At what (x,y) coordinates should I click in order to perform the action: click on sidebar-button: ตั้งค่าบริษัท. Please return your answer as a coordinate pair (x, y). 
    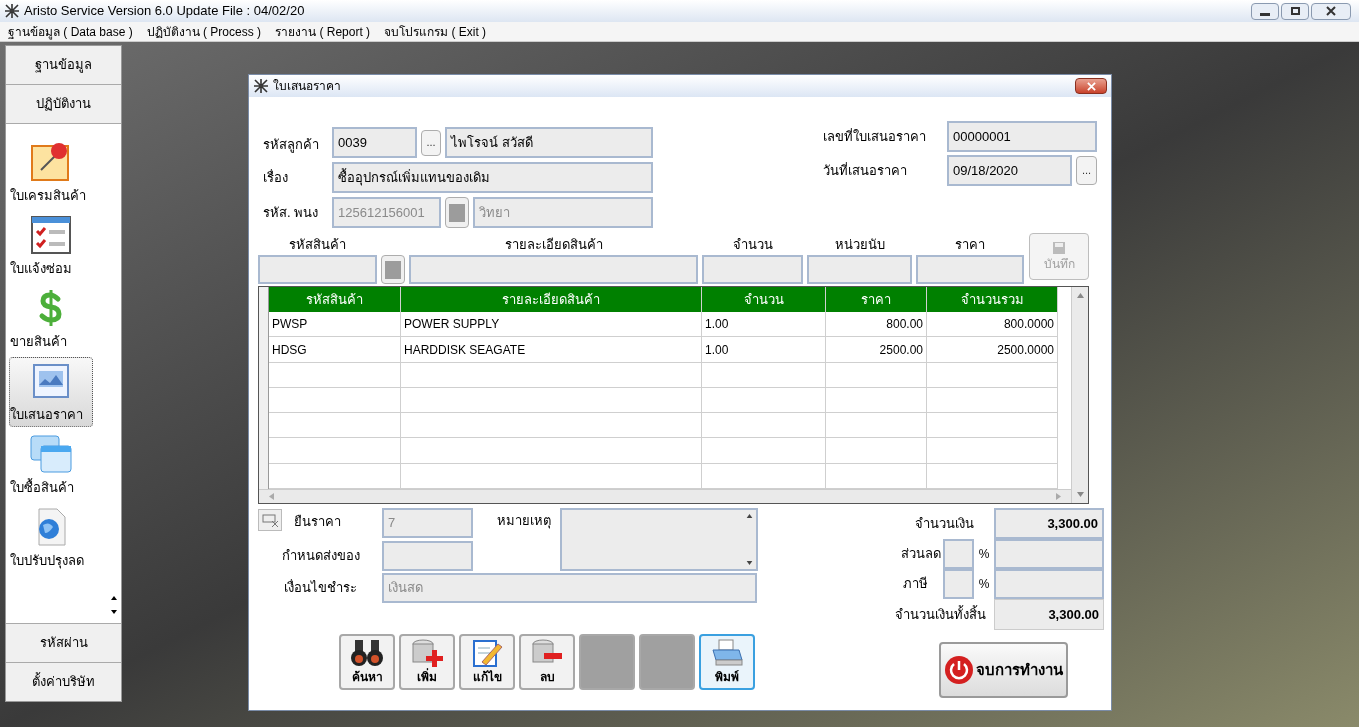
    Looking at the image, I should click on (63, 681).